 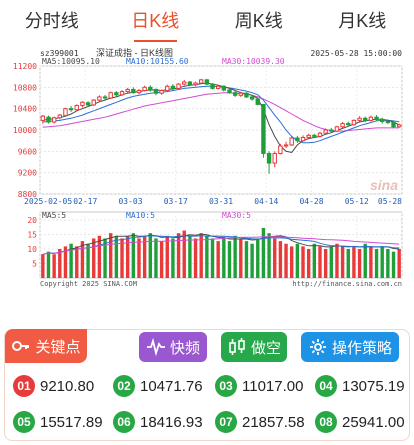 I want to click on strategy-button: 操作策略, so click(x=350, y=347).